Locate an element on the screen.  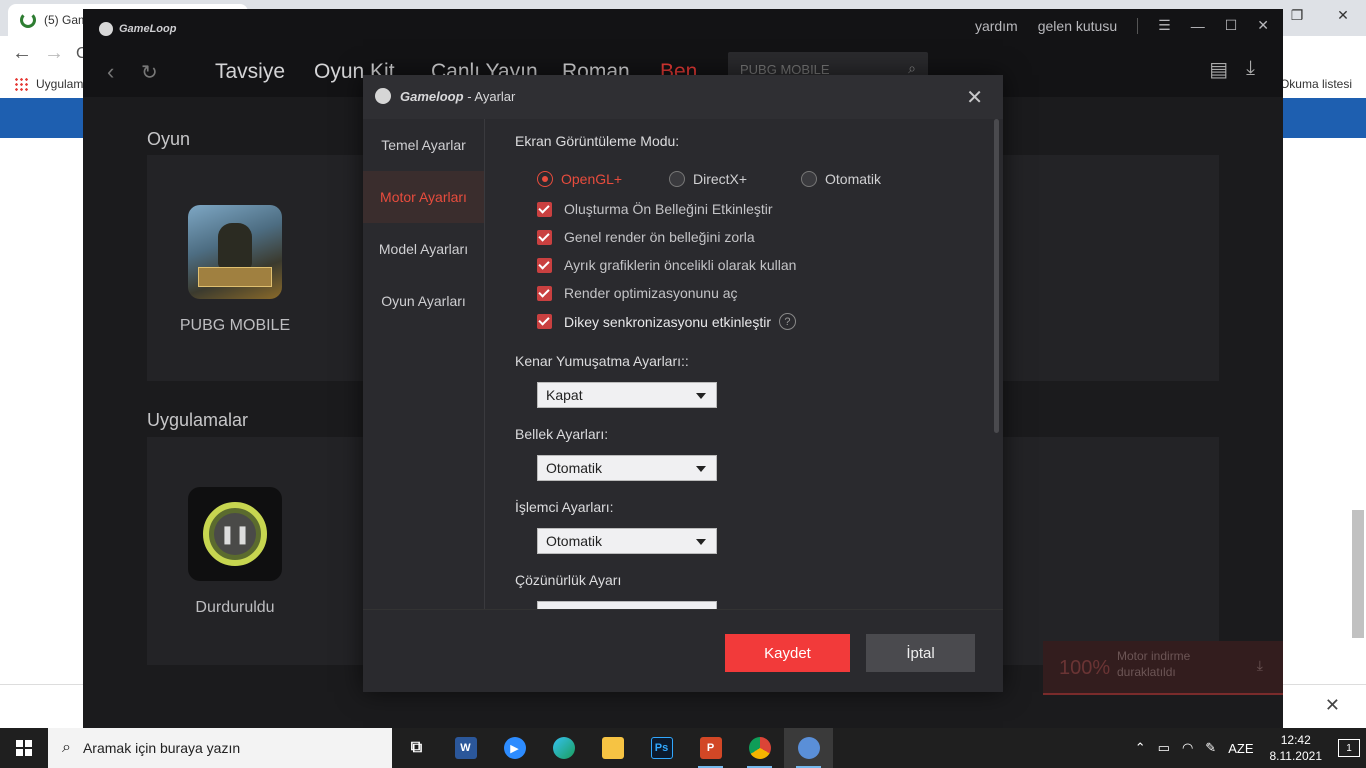
antialias-select: Kapat is located at coordinates (627, 395).